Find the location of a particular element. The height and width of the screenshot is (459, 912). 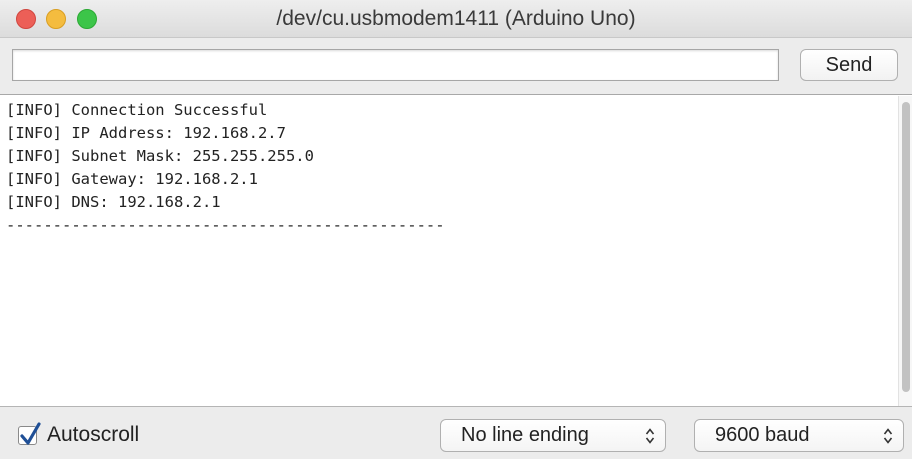

console-line: [INFO] Subnet Mask: 255.255.255.0 is located at coordinates (160, 156).